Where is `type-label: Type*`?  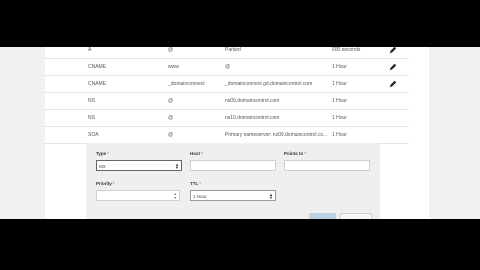
type-label: Type* is located at coordinates (102, 153).